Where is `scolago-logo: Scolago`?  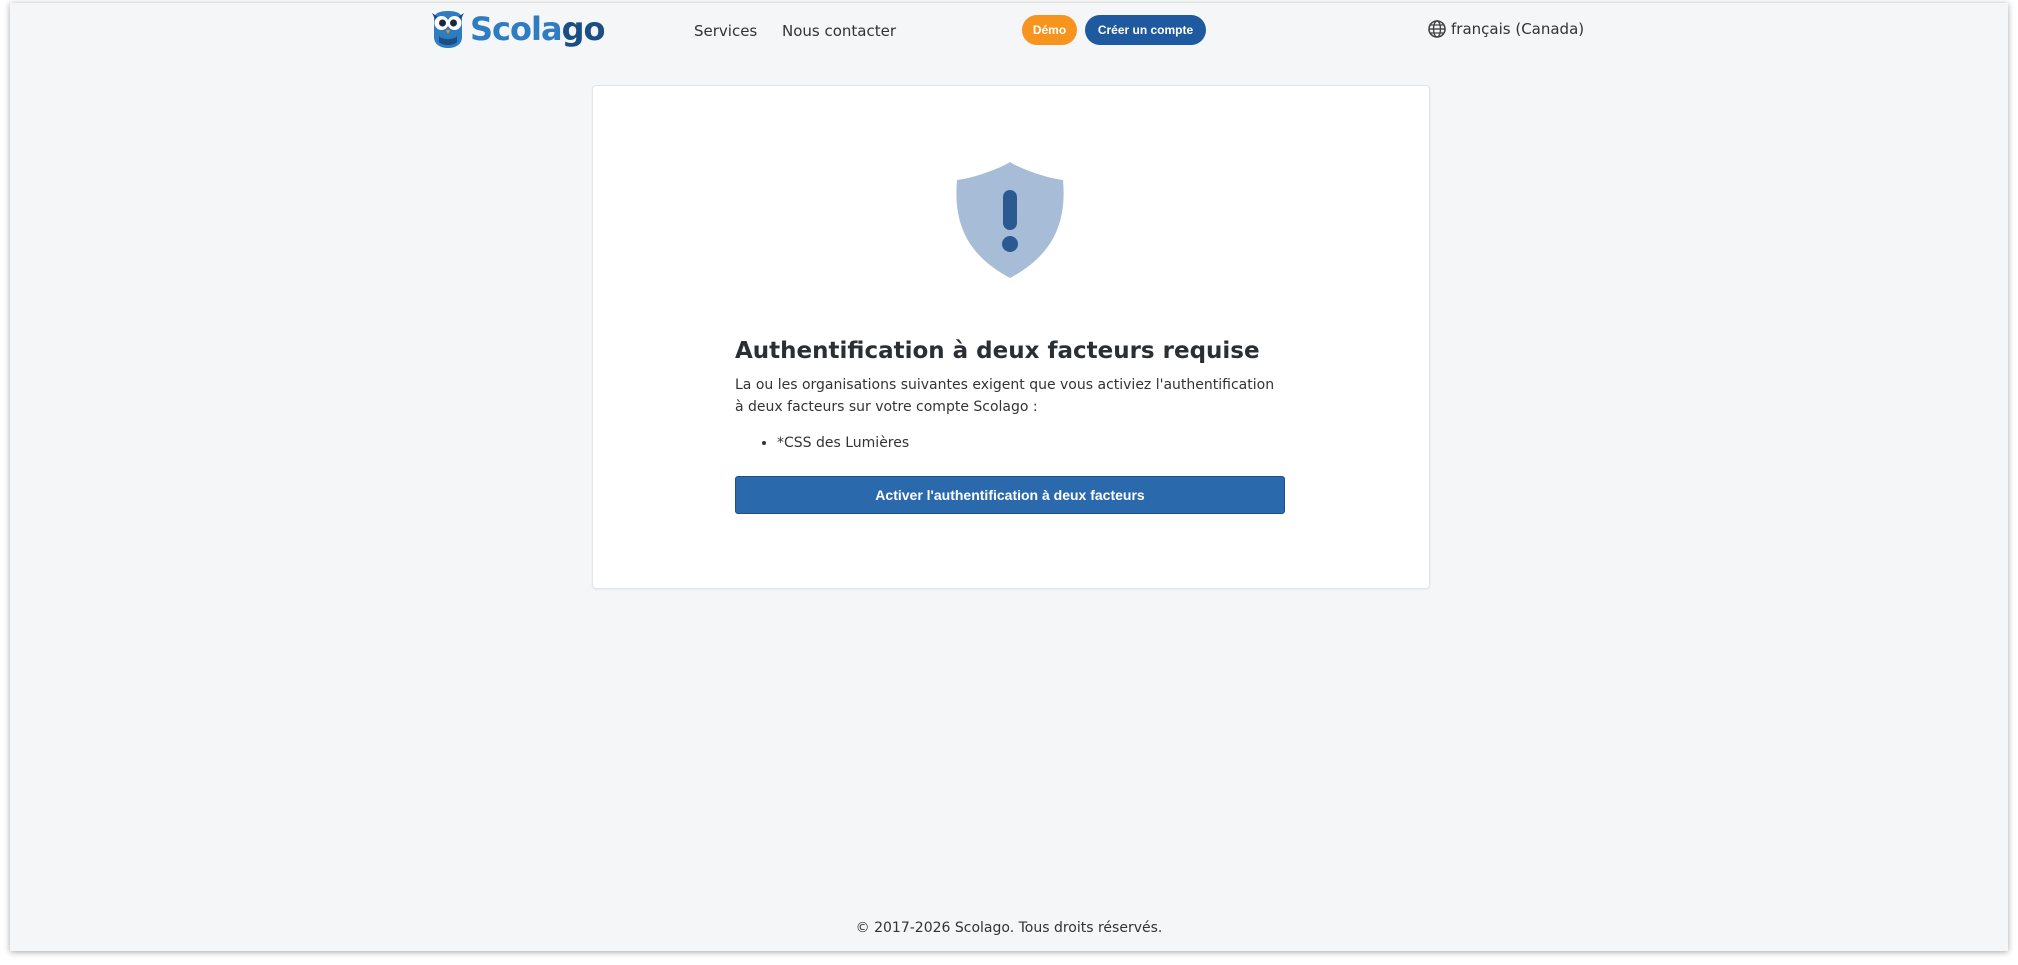 scolago-logo: Scolago is located at coordinates (518, 29).